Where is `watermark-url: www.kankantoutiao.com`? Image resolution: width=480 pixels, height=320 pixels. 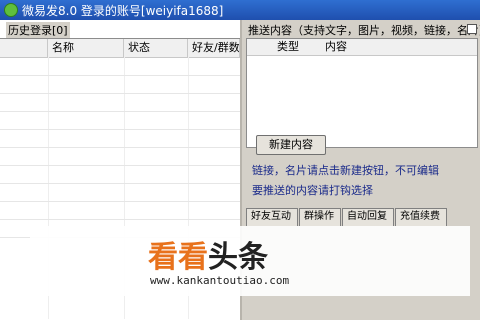
watermark-url: www.kankantoutiao.com is located at coordinates (220, 280).